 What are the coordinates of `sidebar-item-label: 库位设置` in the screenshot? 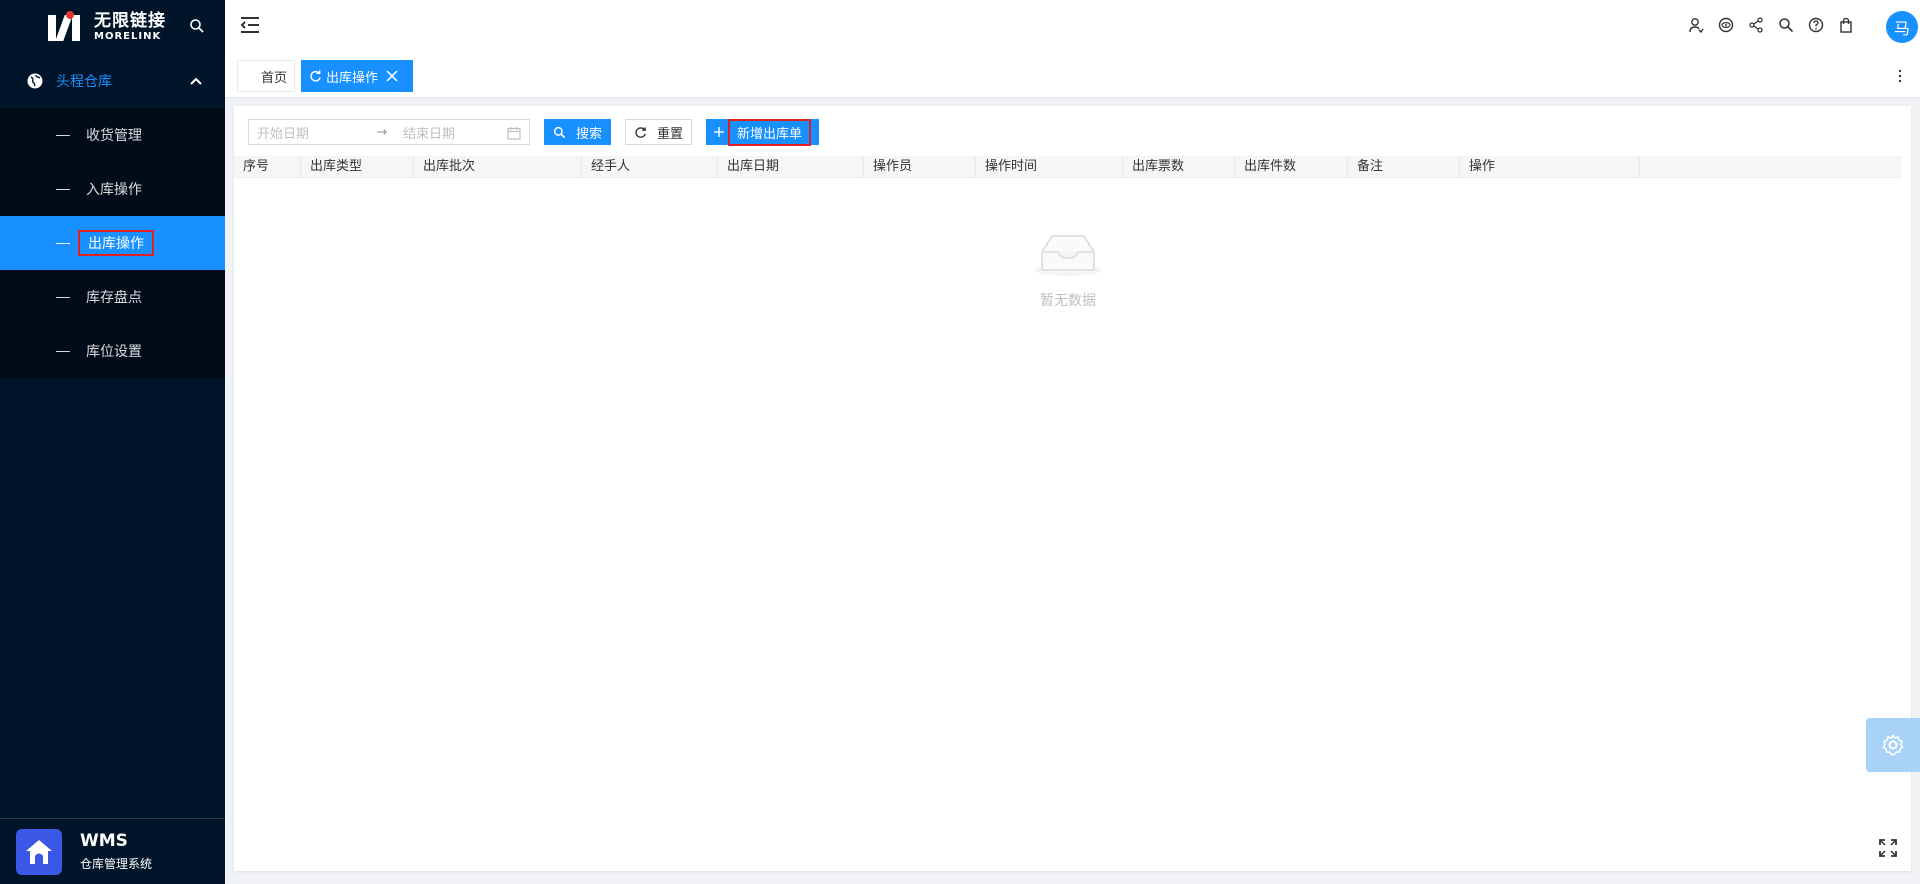 It's located at (114, 352).